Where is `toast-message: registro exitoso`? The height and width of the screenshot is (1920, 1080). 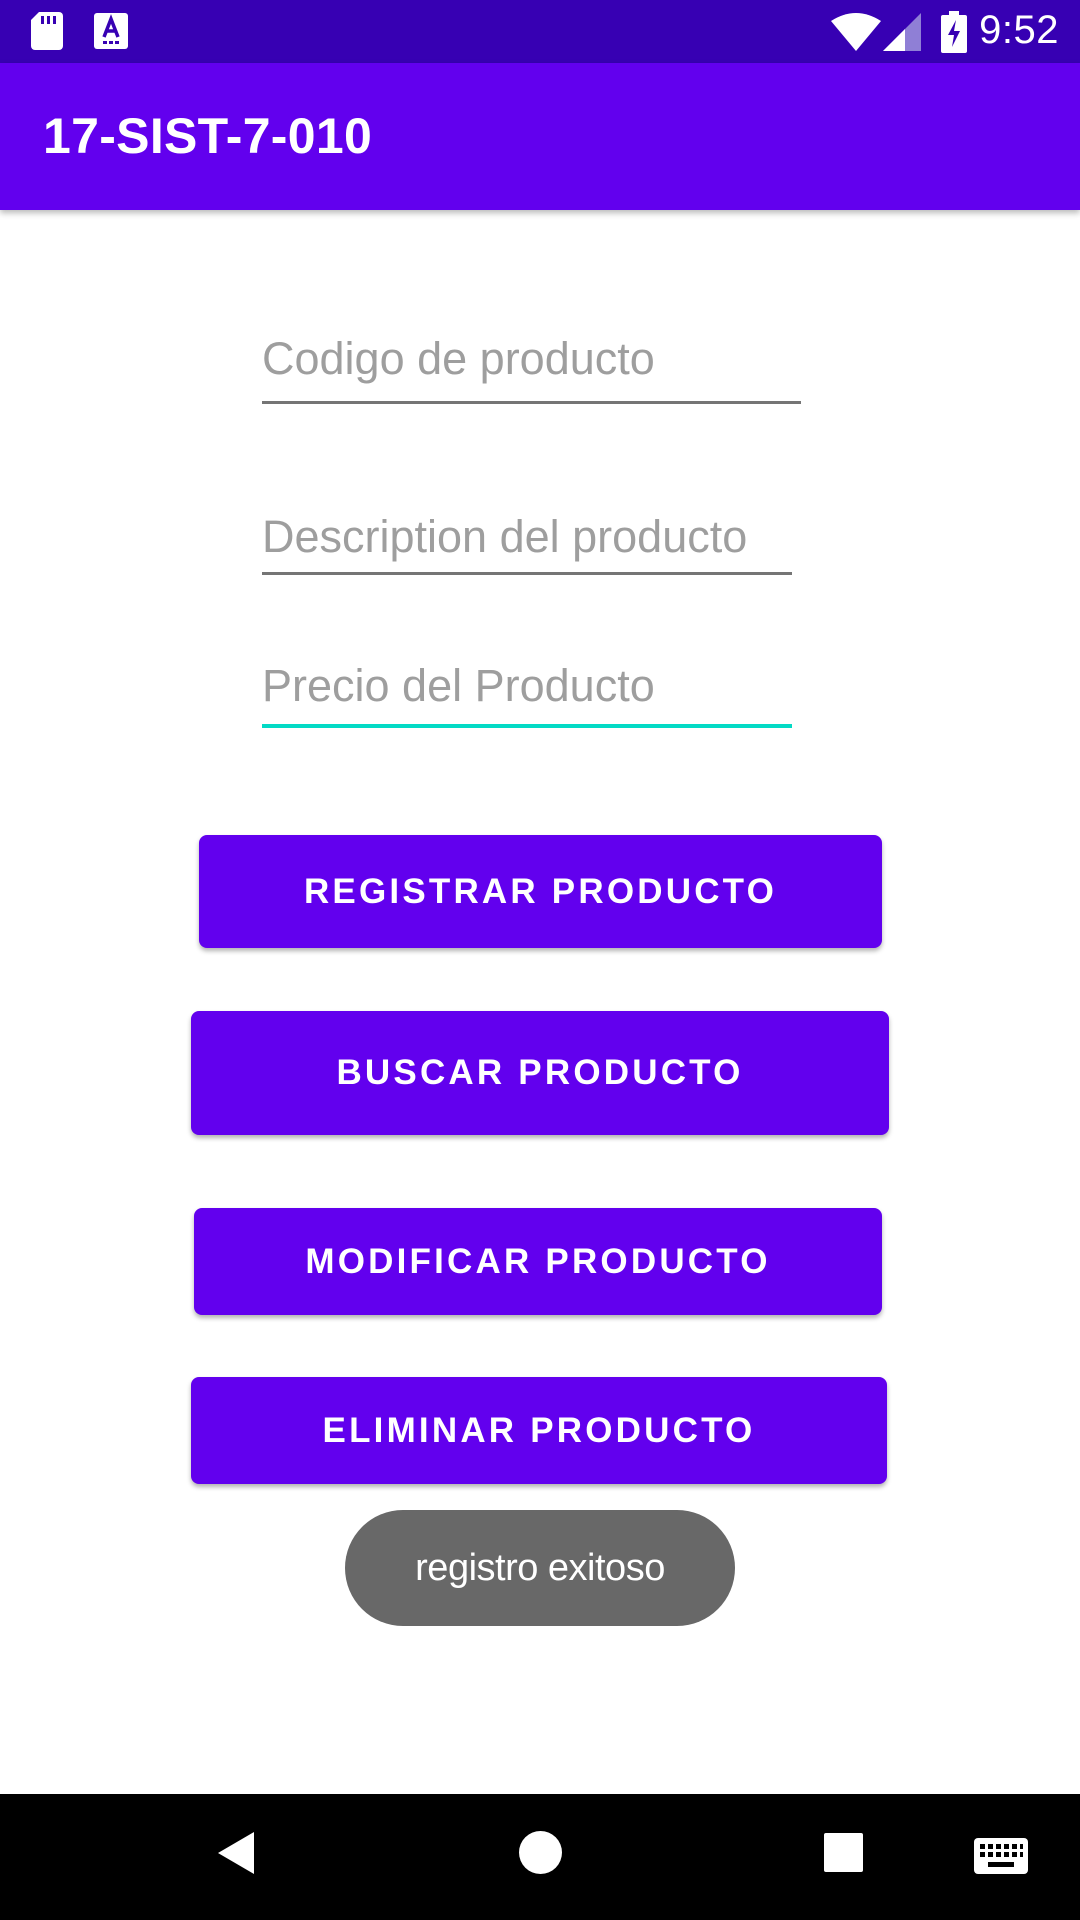
toast-message: registro exitoso is located at coordinates (540, 1568).